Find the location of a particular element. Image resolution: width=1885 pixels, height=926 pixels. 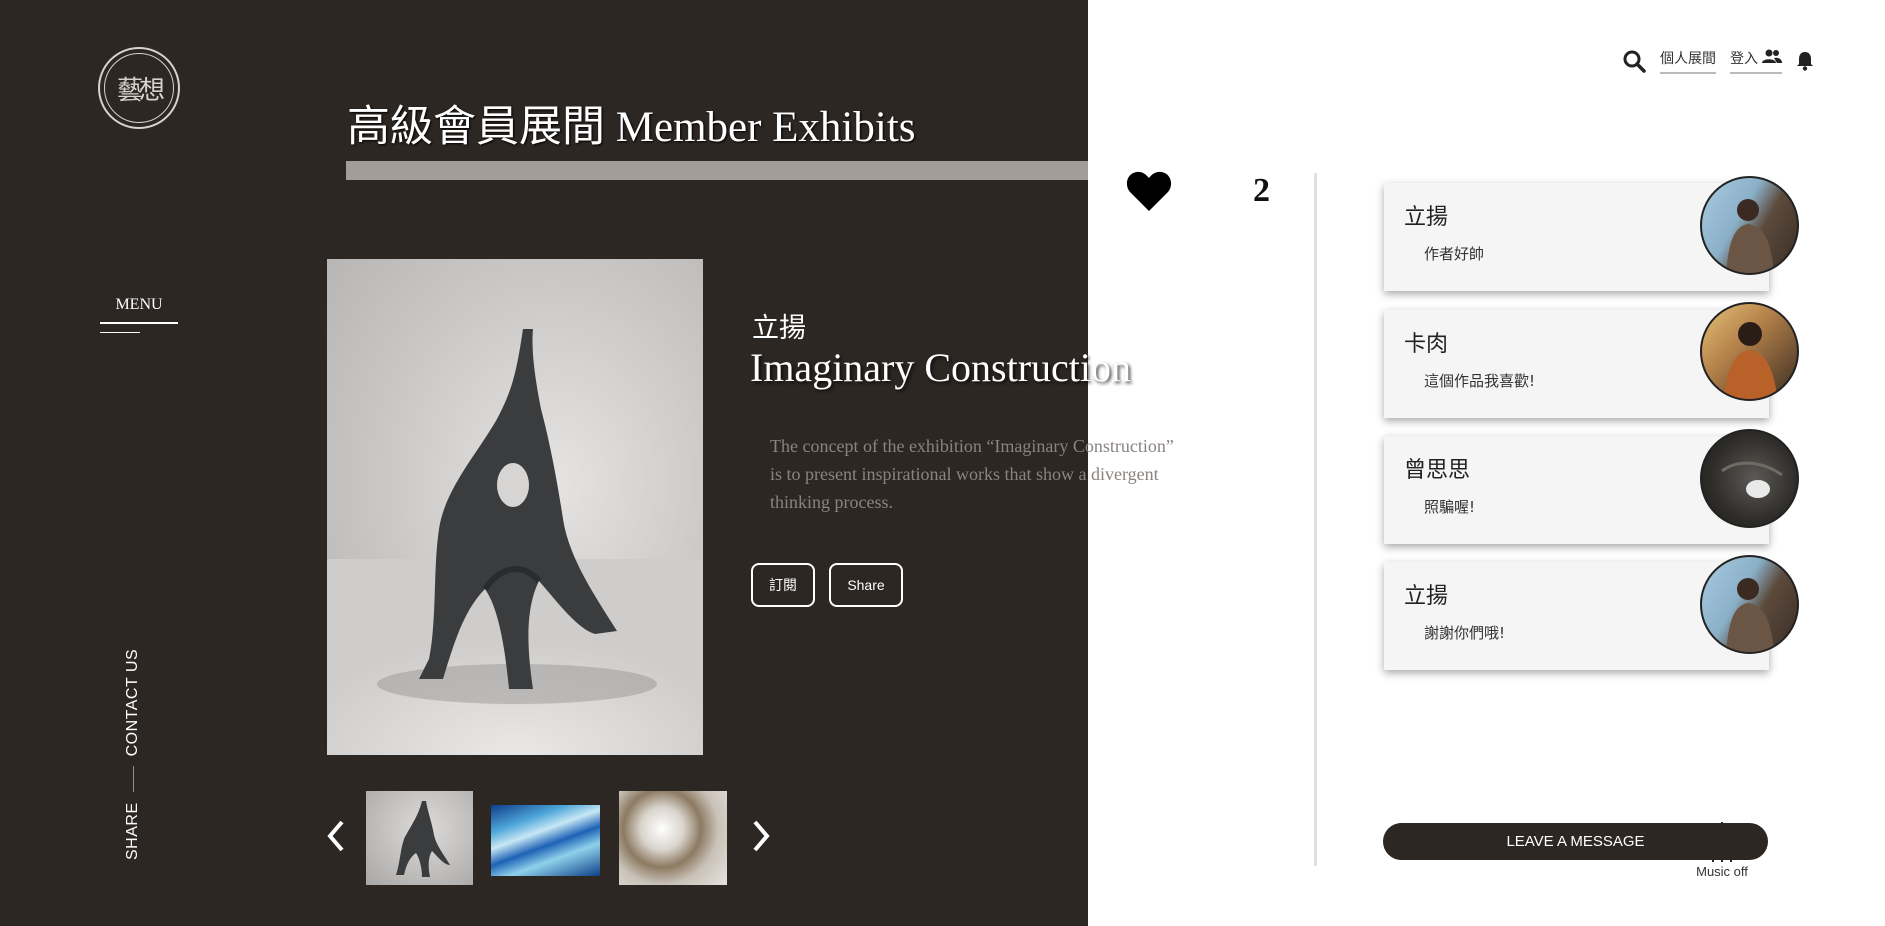

thumbnail-blue-glass is located at coordinates (545, 840).